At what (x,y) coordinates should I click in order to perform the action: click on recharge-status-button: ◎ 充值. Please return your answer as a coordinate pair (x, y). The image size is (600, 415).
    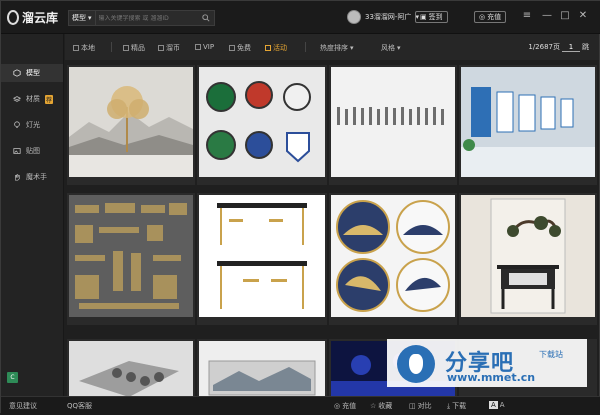
    Looking at the image, I should click on (345, 406).